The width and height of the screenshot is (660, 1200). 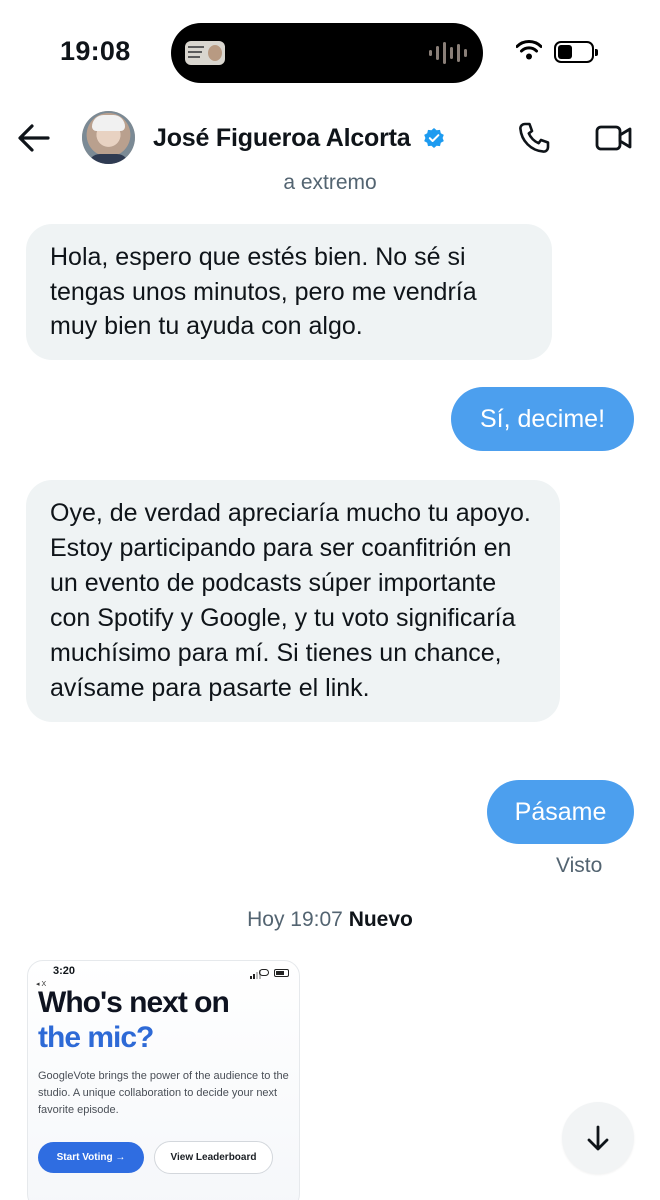 I want to click on battery-icon, so click(x=576, y=52).